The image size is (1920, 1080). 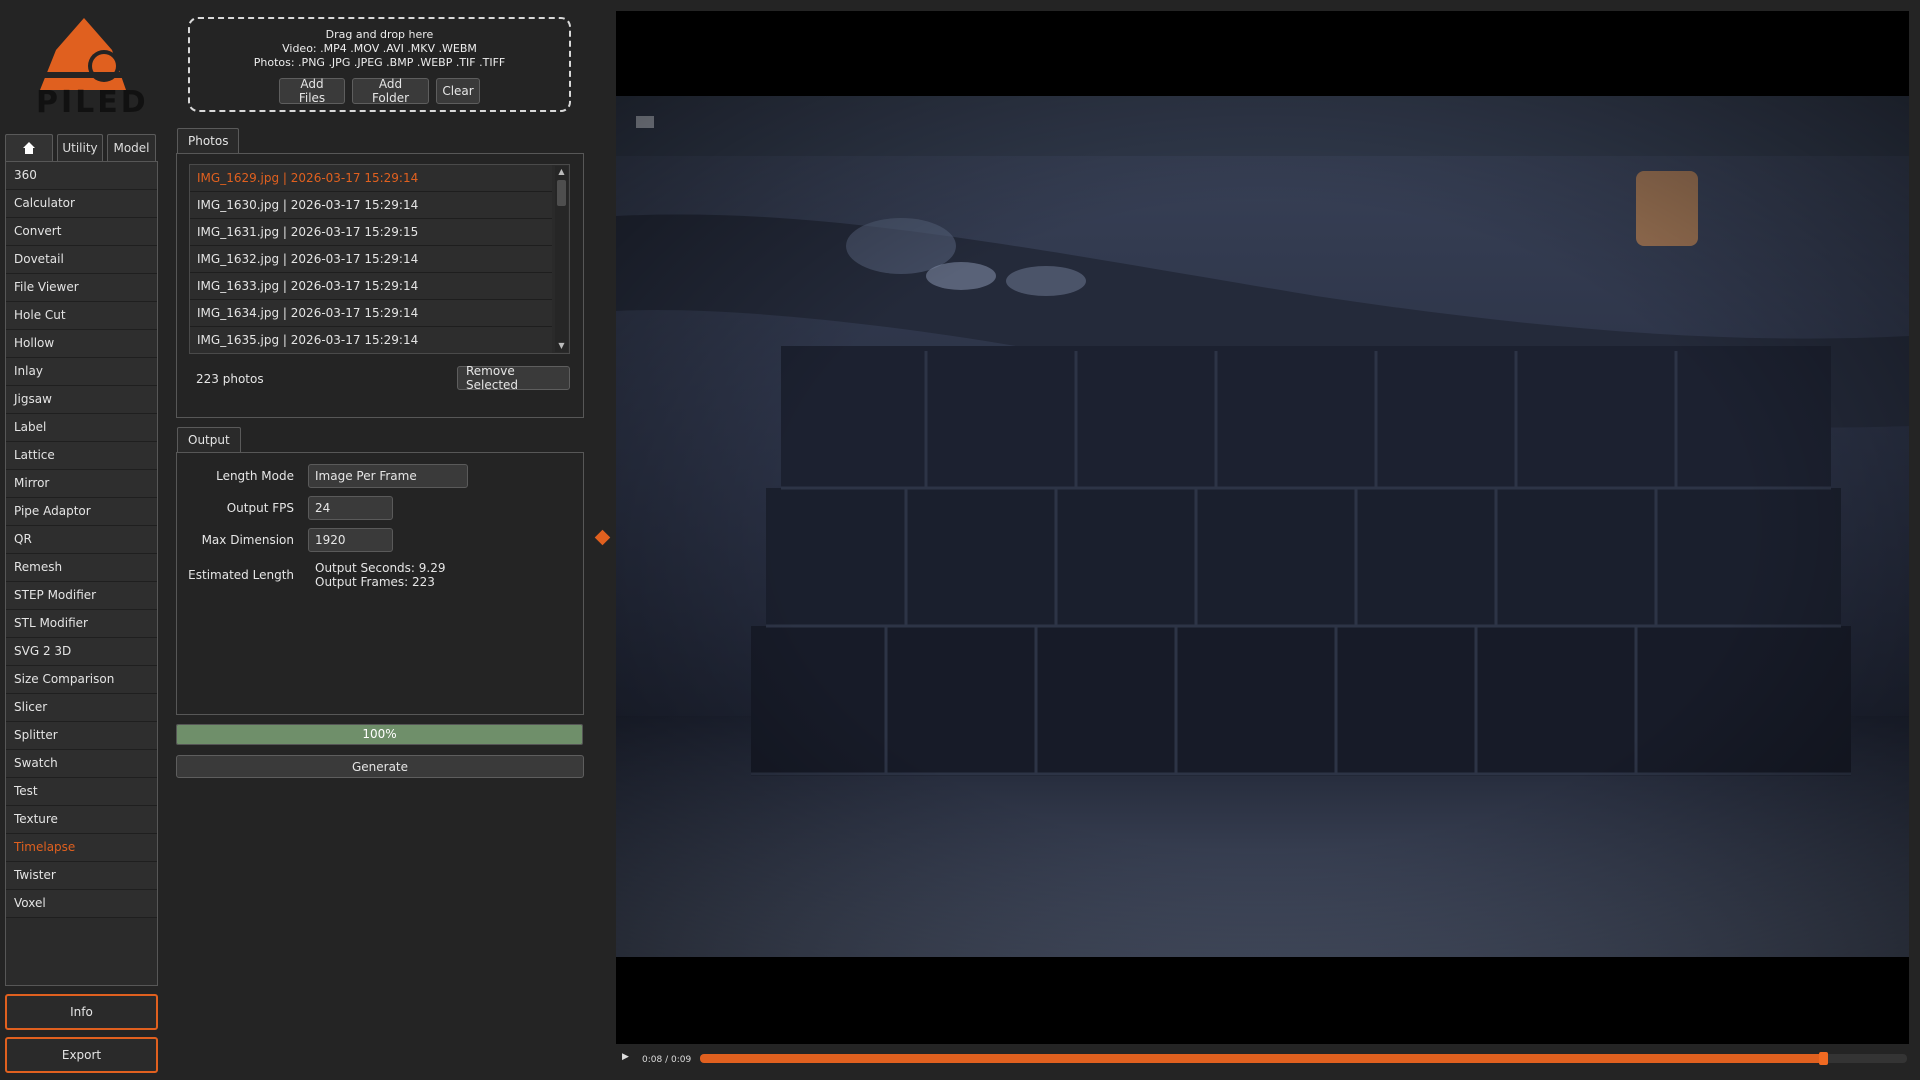 I want to click on length-mode-label: Length Mode, so click(x=255, y=476).